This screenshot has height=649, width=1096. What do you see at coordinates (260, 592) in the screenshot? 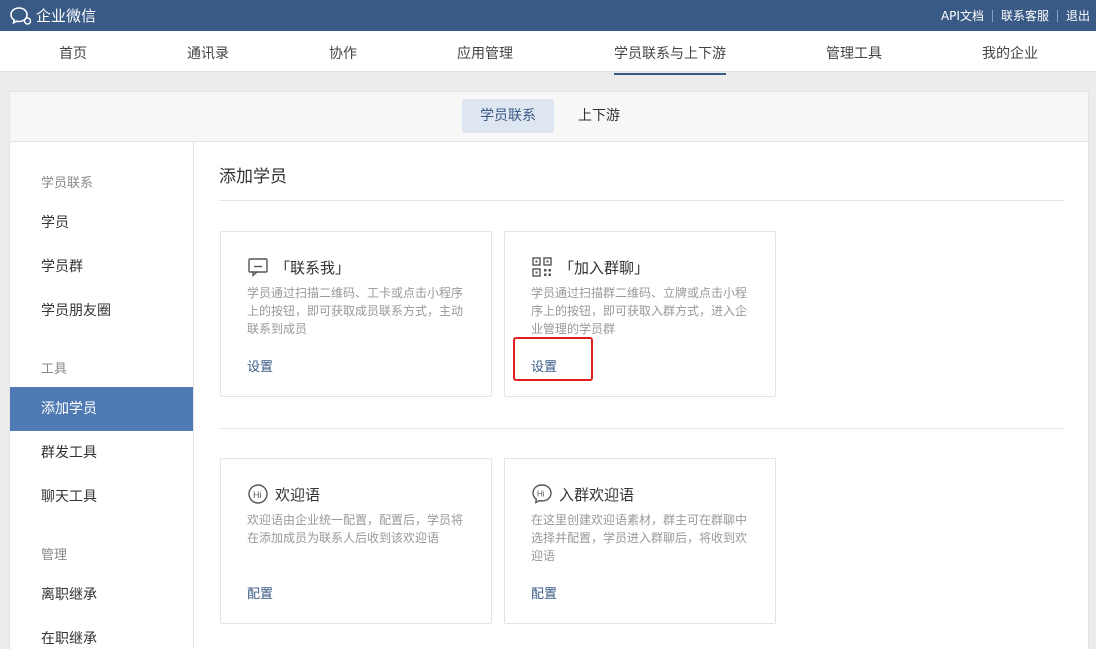
I see `welcome-message-config-link: 配置` at bounding box center [260, 592].